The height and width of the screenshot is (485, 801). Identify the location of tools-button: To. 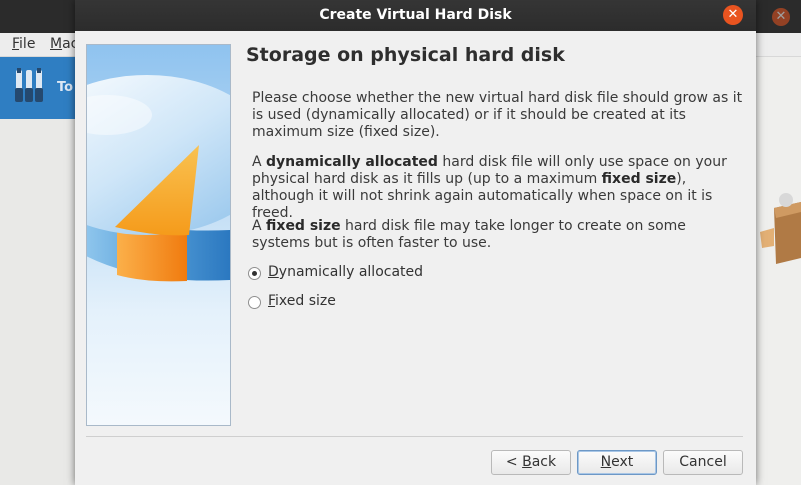
(39, 88).